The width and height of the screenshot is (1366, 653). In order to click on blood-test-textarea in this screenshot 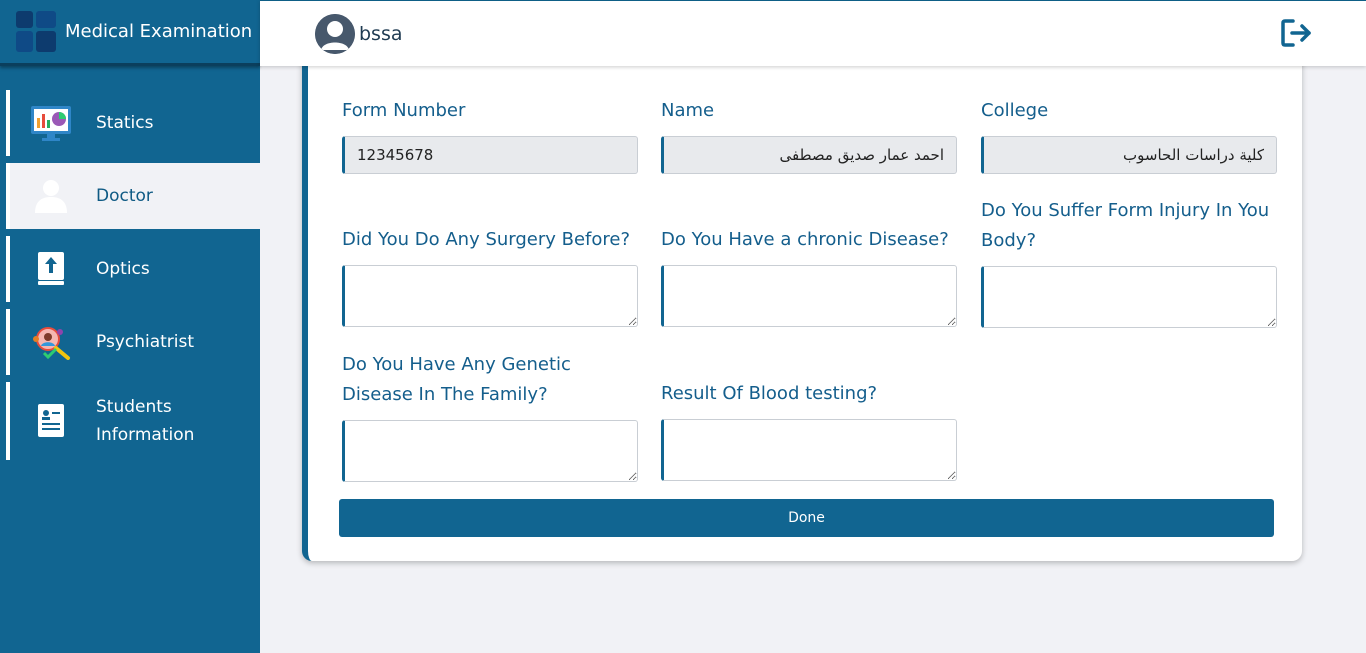, I will do `click(809, 450)`.